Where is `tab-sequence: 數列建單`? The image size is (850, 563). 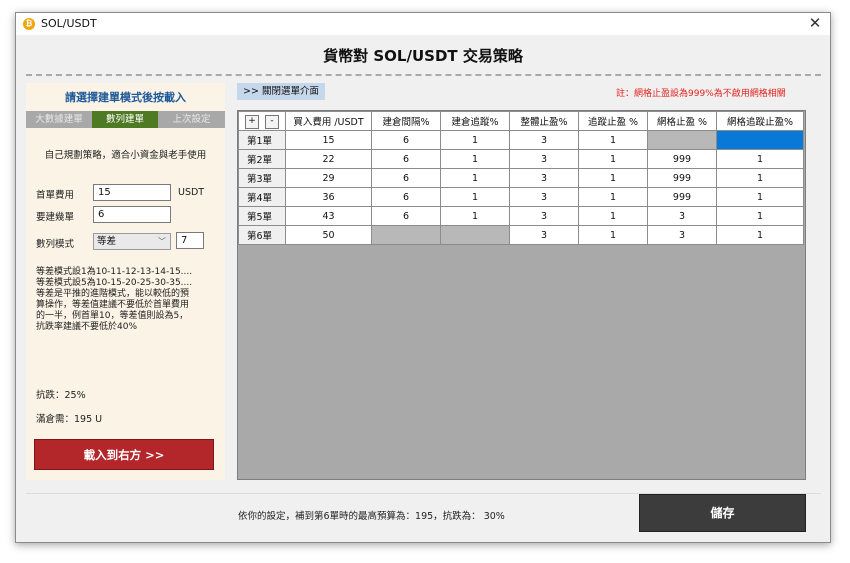
tab-sequence: 數列建單 is located at coordinates (125, 119).